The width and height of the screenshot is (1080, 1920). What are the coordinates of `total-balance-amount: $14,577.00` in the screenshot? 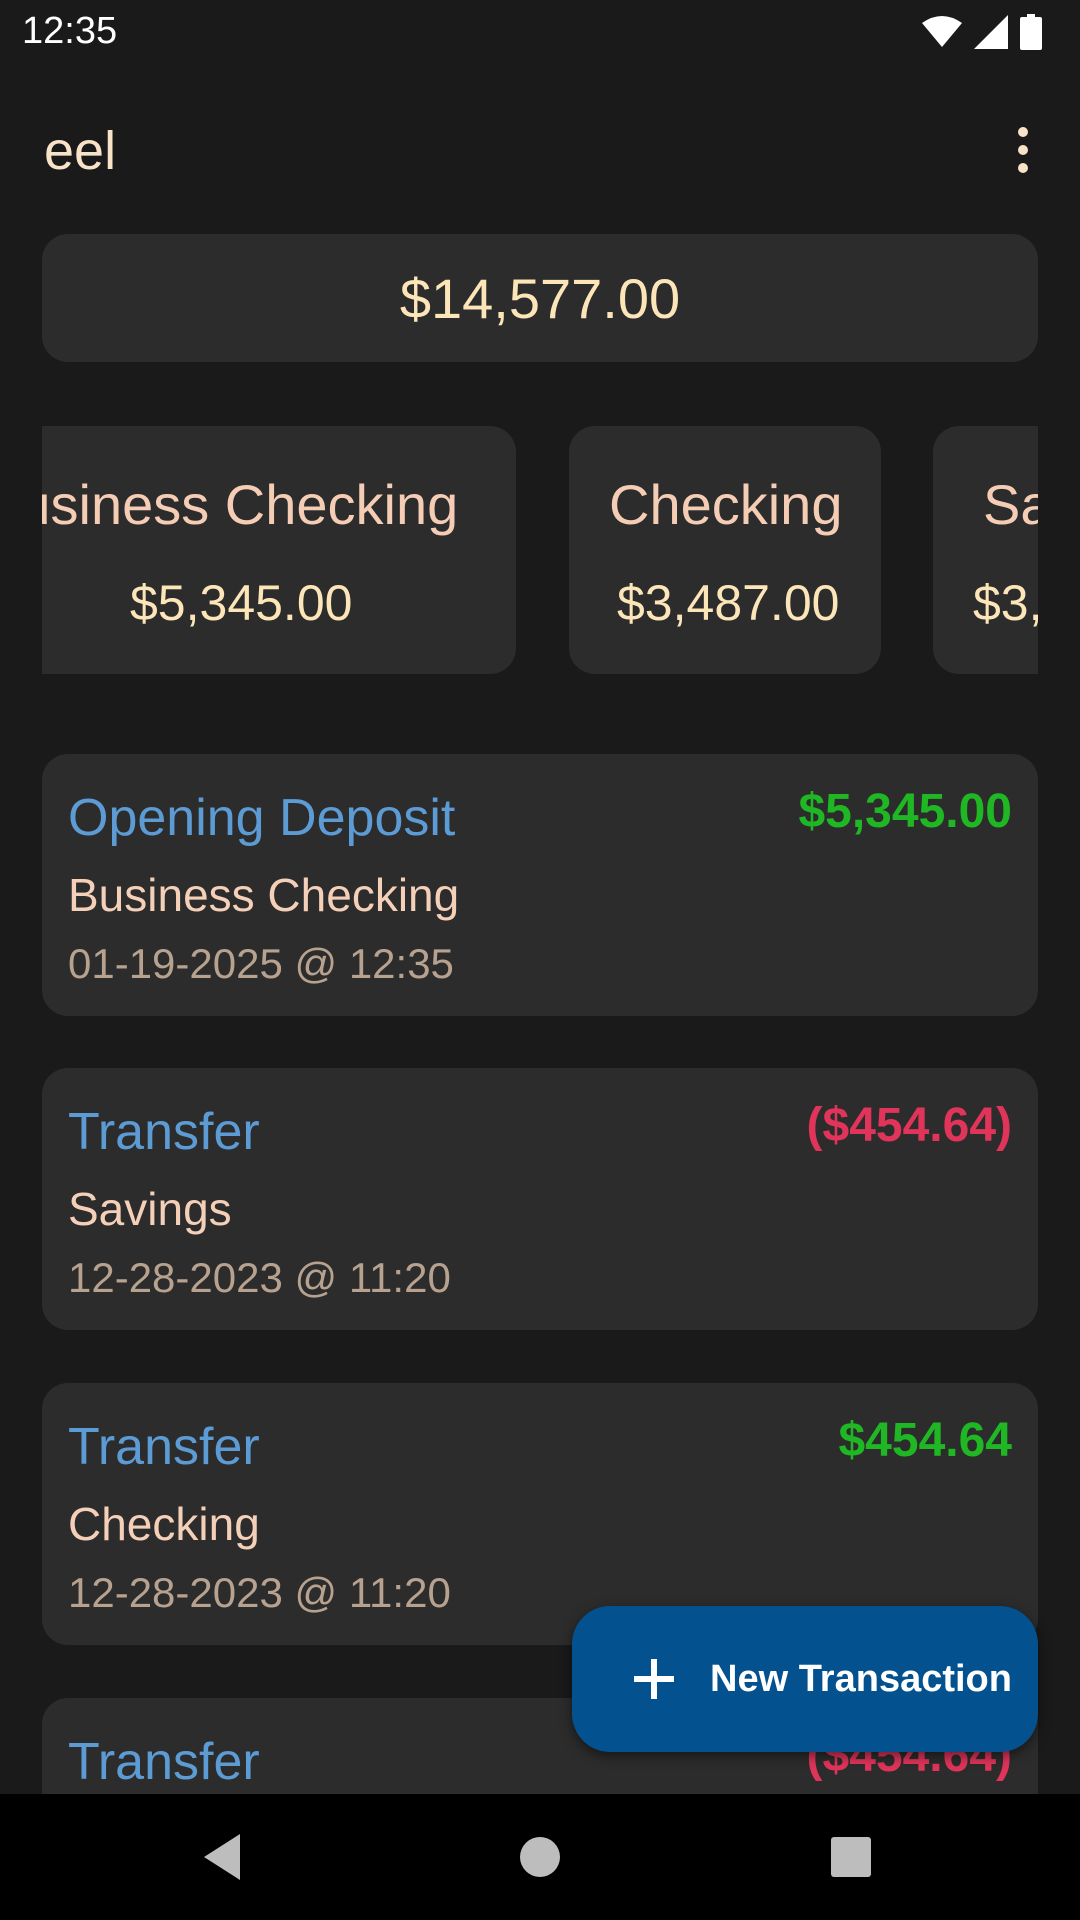 It's located at (540, 298).